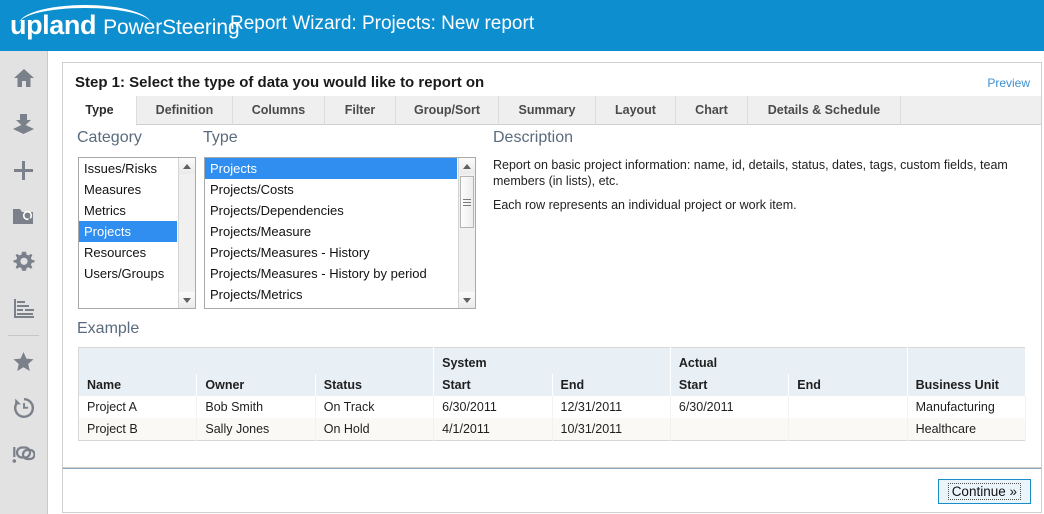  Describe the element at coordinates (547, 110) in the screenshot. I see `tab-summary: Summary` at that location.